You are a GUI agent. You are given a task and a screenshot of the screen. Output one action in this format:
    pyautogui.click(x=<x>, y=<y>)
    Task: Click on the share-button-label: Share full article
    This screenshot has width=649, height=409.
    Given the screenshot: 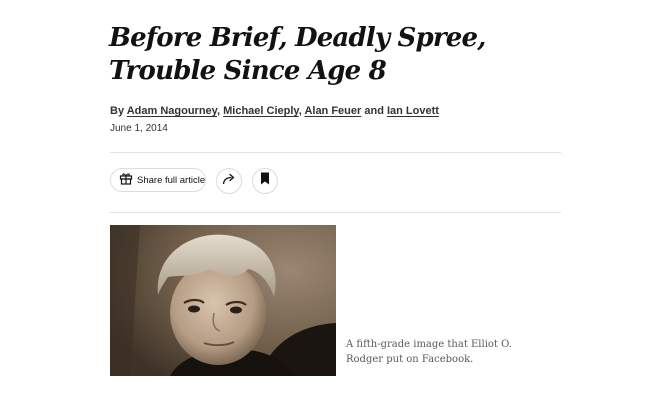 What is the action you would take?
    pyautogui.click(x=171, y=180)
    